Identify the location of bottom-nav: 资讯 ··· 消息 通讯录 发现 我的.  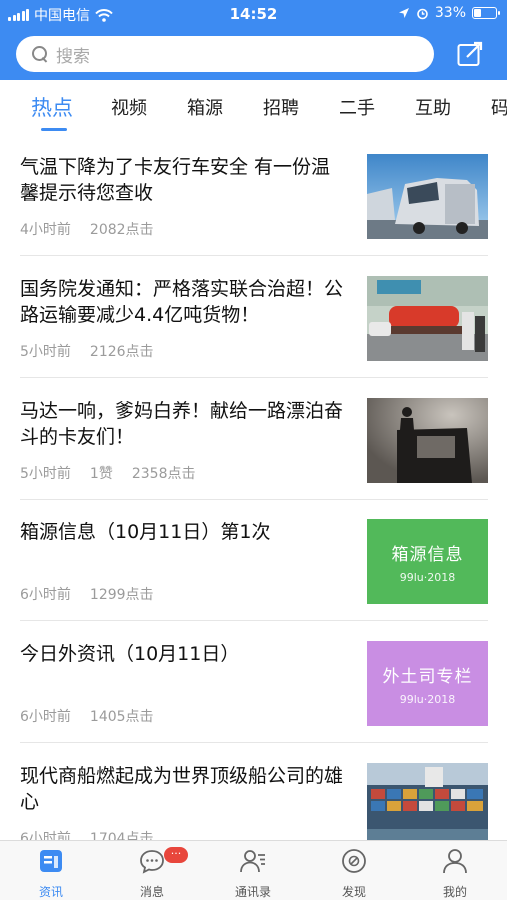
(253, 870).